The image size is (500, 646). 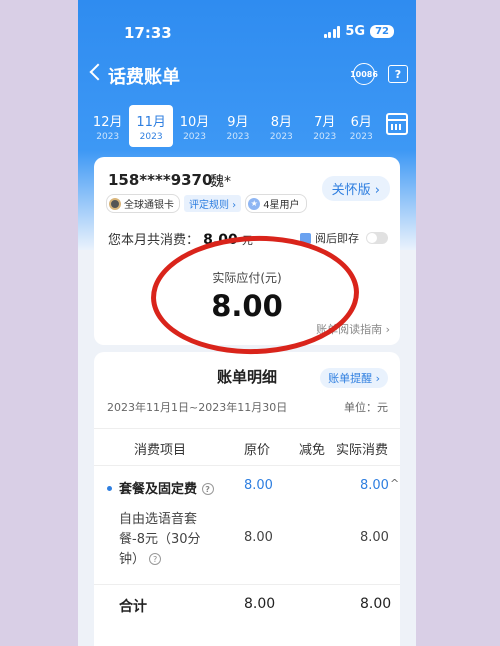 What do you see at coordinates (382, 31) in the screenshot?
I see `battery-icon: 72` at bounding box center [382, 31].